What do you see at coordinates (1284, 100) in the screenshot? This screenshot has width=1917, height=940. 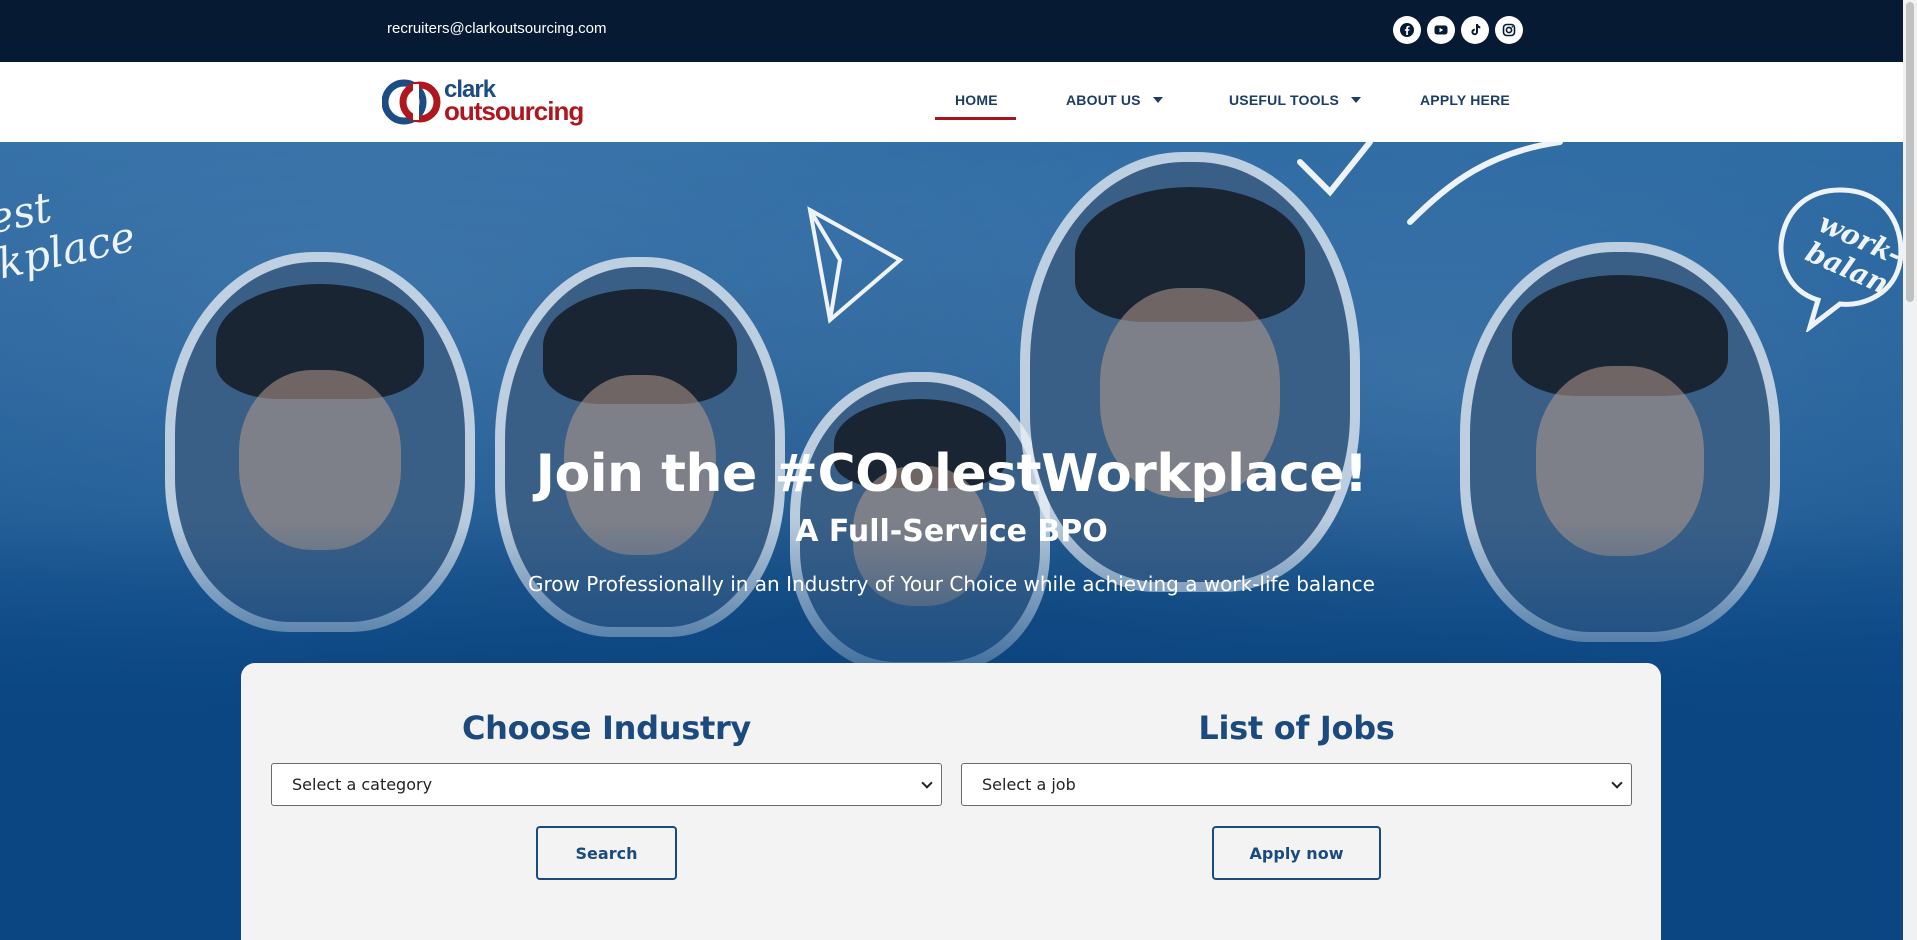 I see `nav-useful-tools-label: USEFUL TOOLS` at bounding box center [1284, 100].